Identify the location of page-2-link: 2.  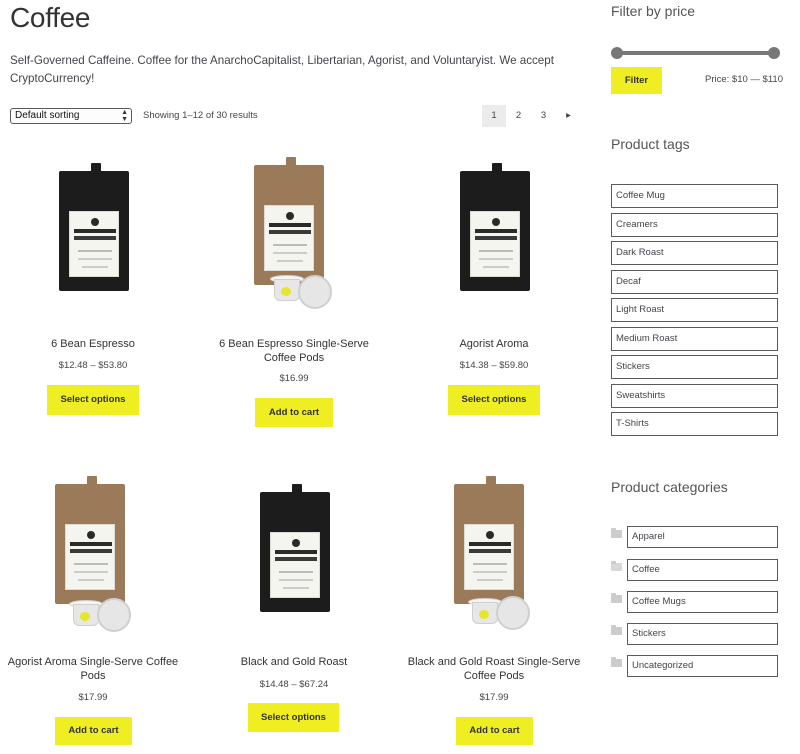
(518, 116).